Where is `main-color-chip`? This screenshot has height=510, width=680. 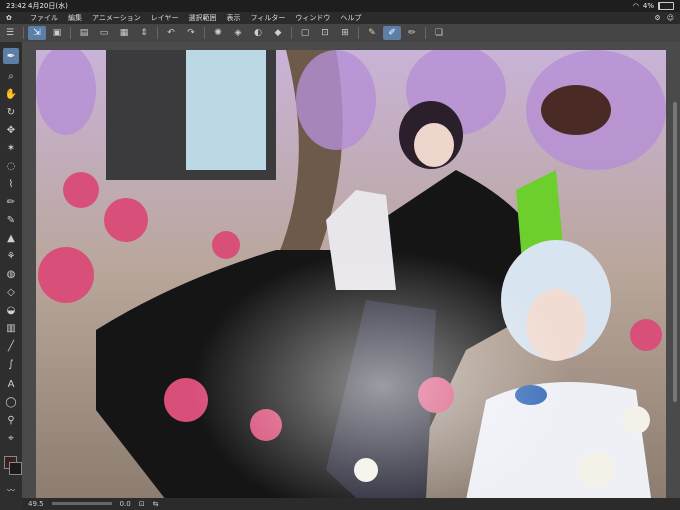
main-color-chip is located at coordinates (15, 468).